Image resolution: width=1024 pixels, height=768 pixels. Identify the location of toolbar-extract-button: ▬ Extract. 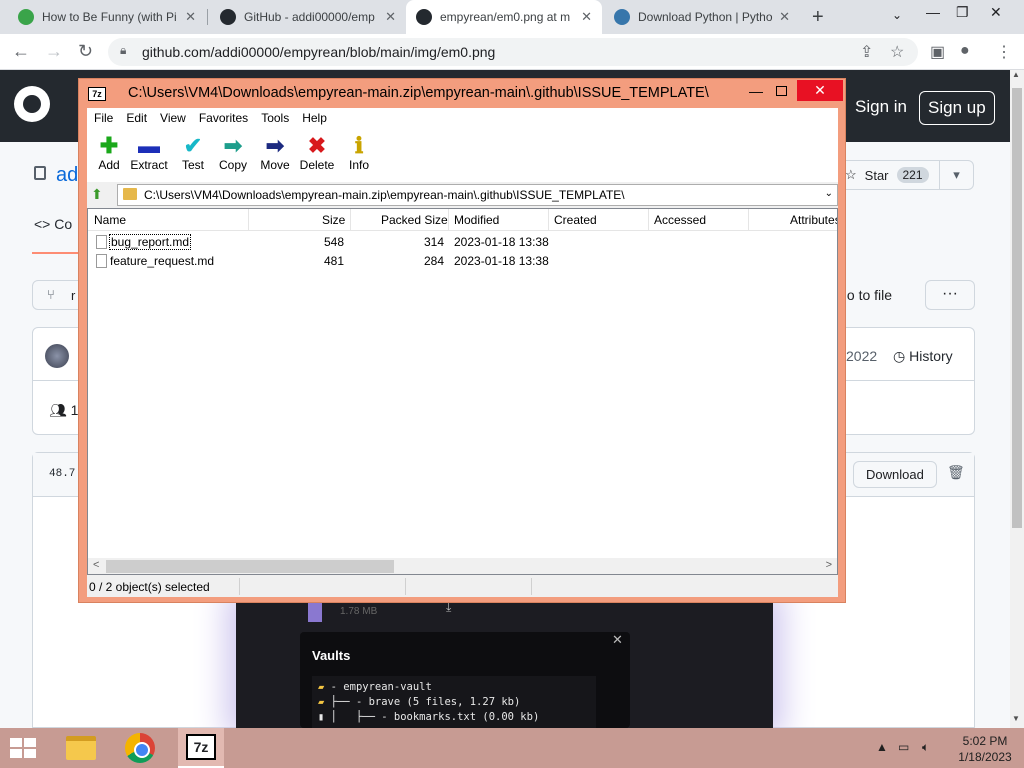
(149, 153).